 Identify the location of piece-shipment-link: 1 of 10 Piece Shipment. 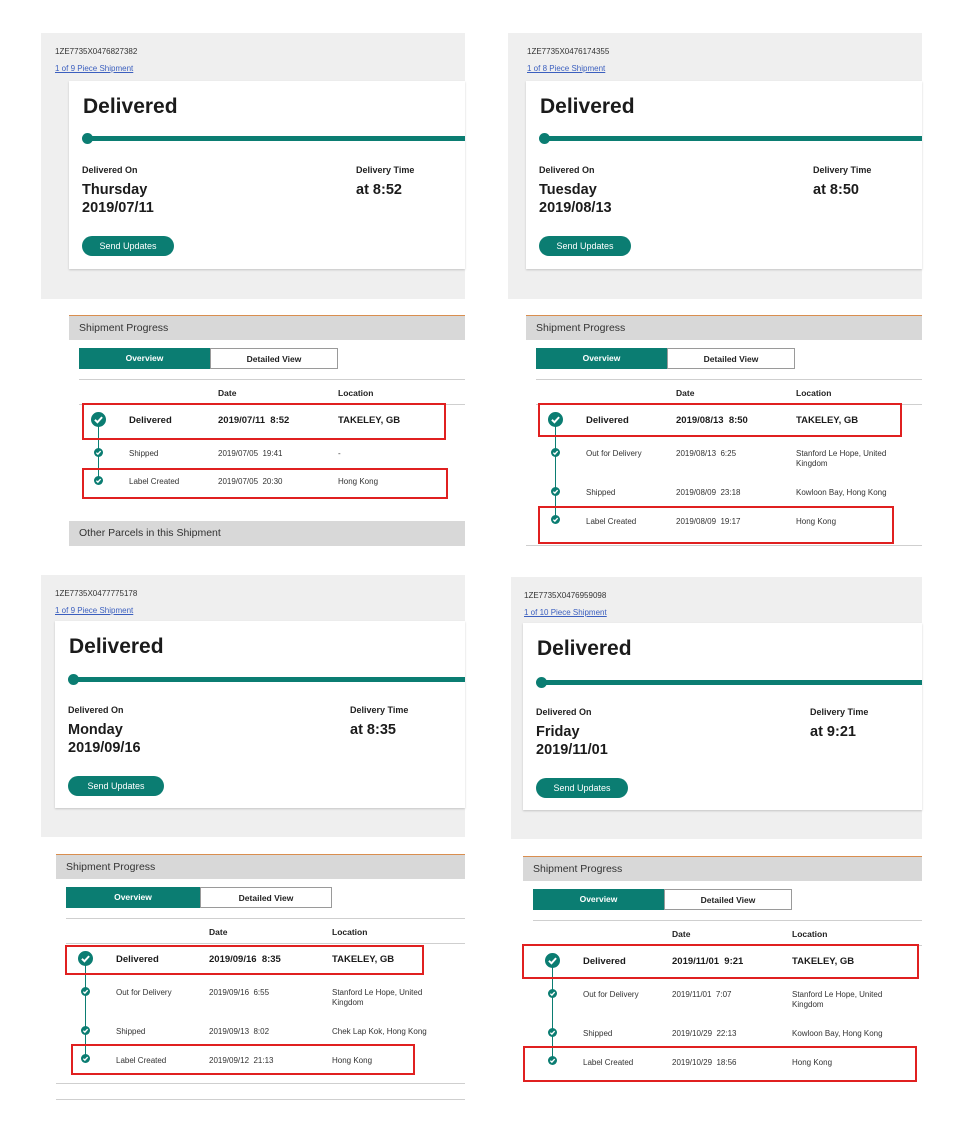
(565, 612).